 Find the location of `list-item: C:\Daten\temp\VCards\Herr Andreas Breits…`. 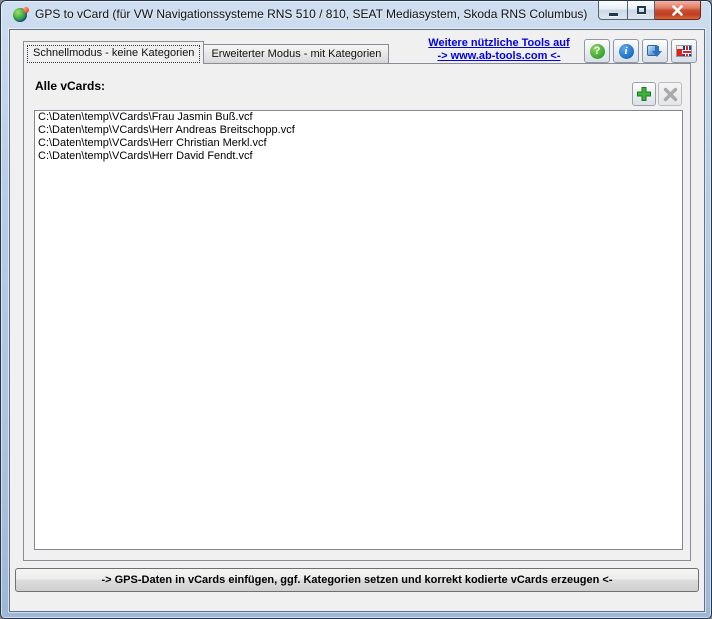

list-item: C:\Daten\temp\VCards\Herr Andreas Breits… is located at coordinates (358, 130).